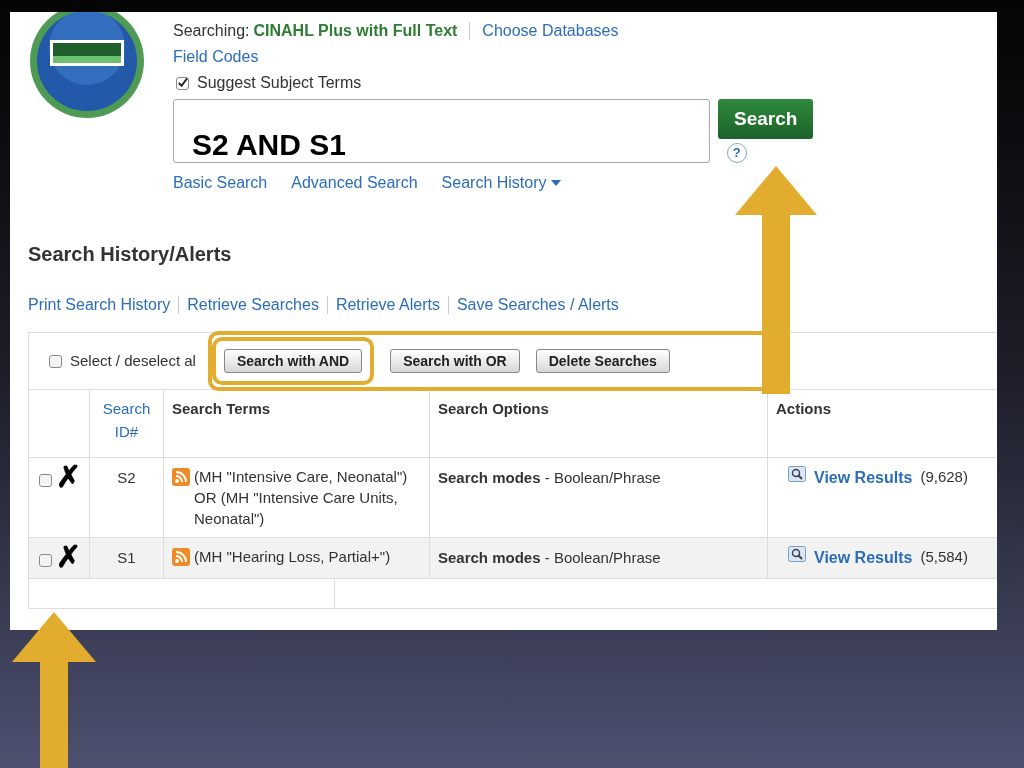 This screenshot has height=768, width=1024. I want to click on column-header: Search Options, so click(494, 409).